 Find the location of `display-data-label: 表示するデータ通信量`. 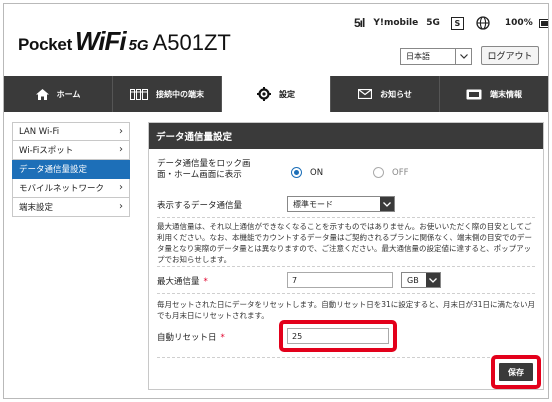

display-data-label: 表示するデータ通信量 is located at coordinates (200, 206).